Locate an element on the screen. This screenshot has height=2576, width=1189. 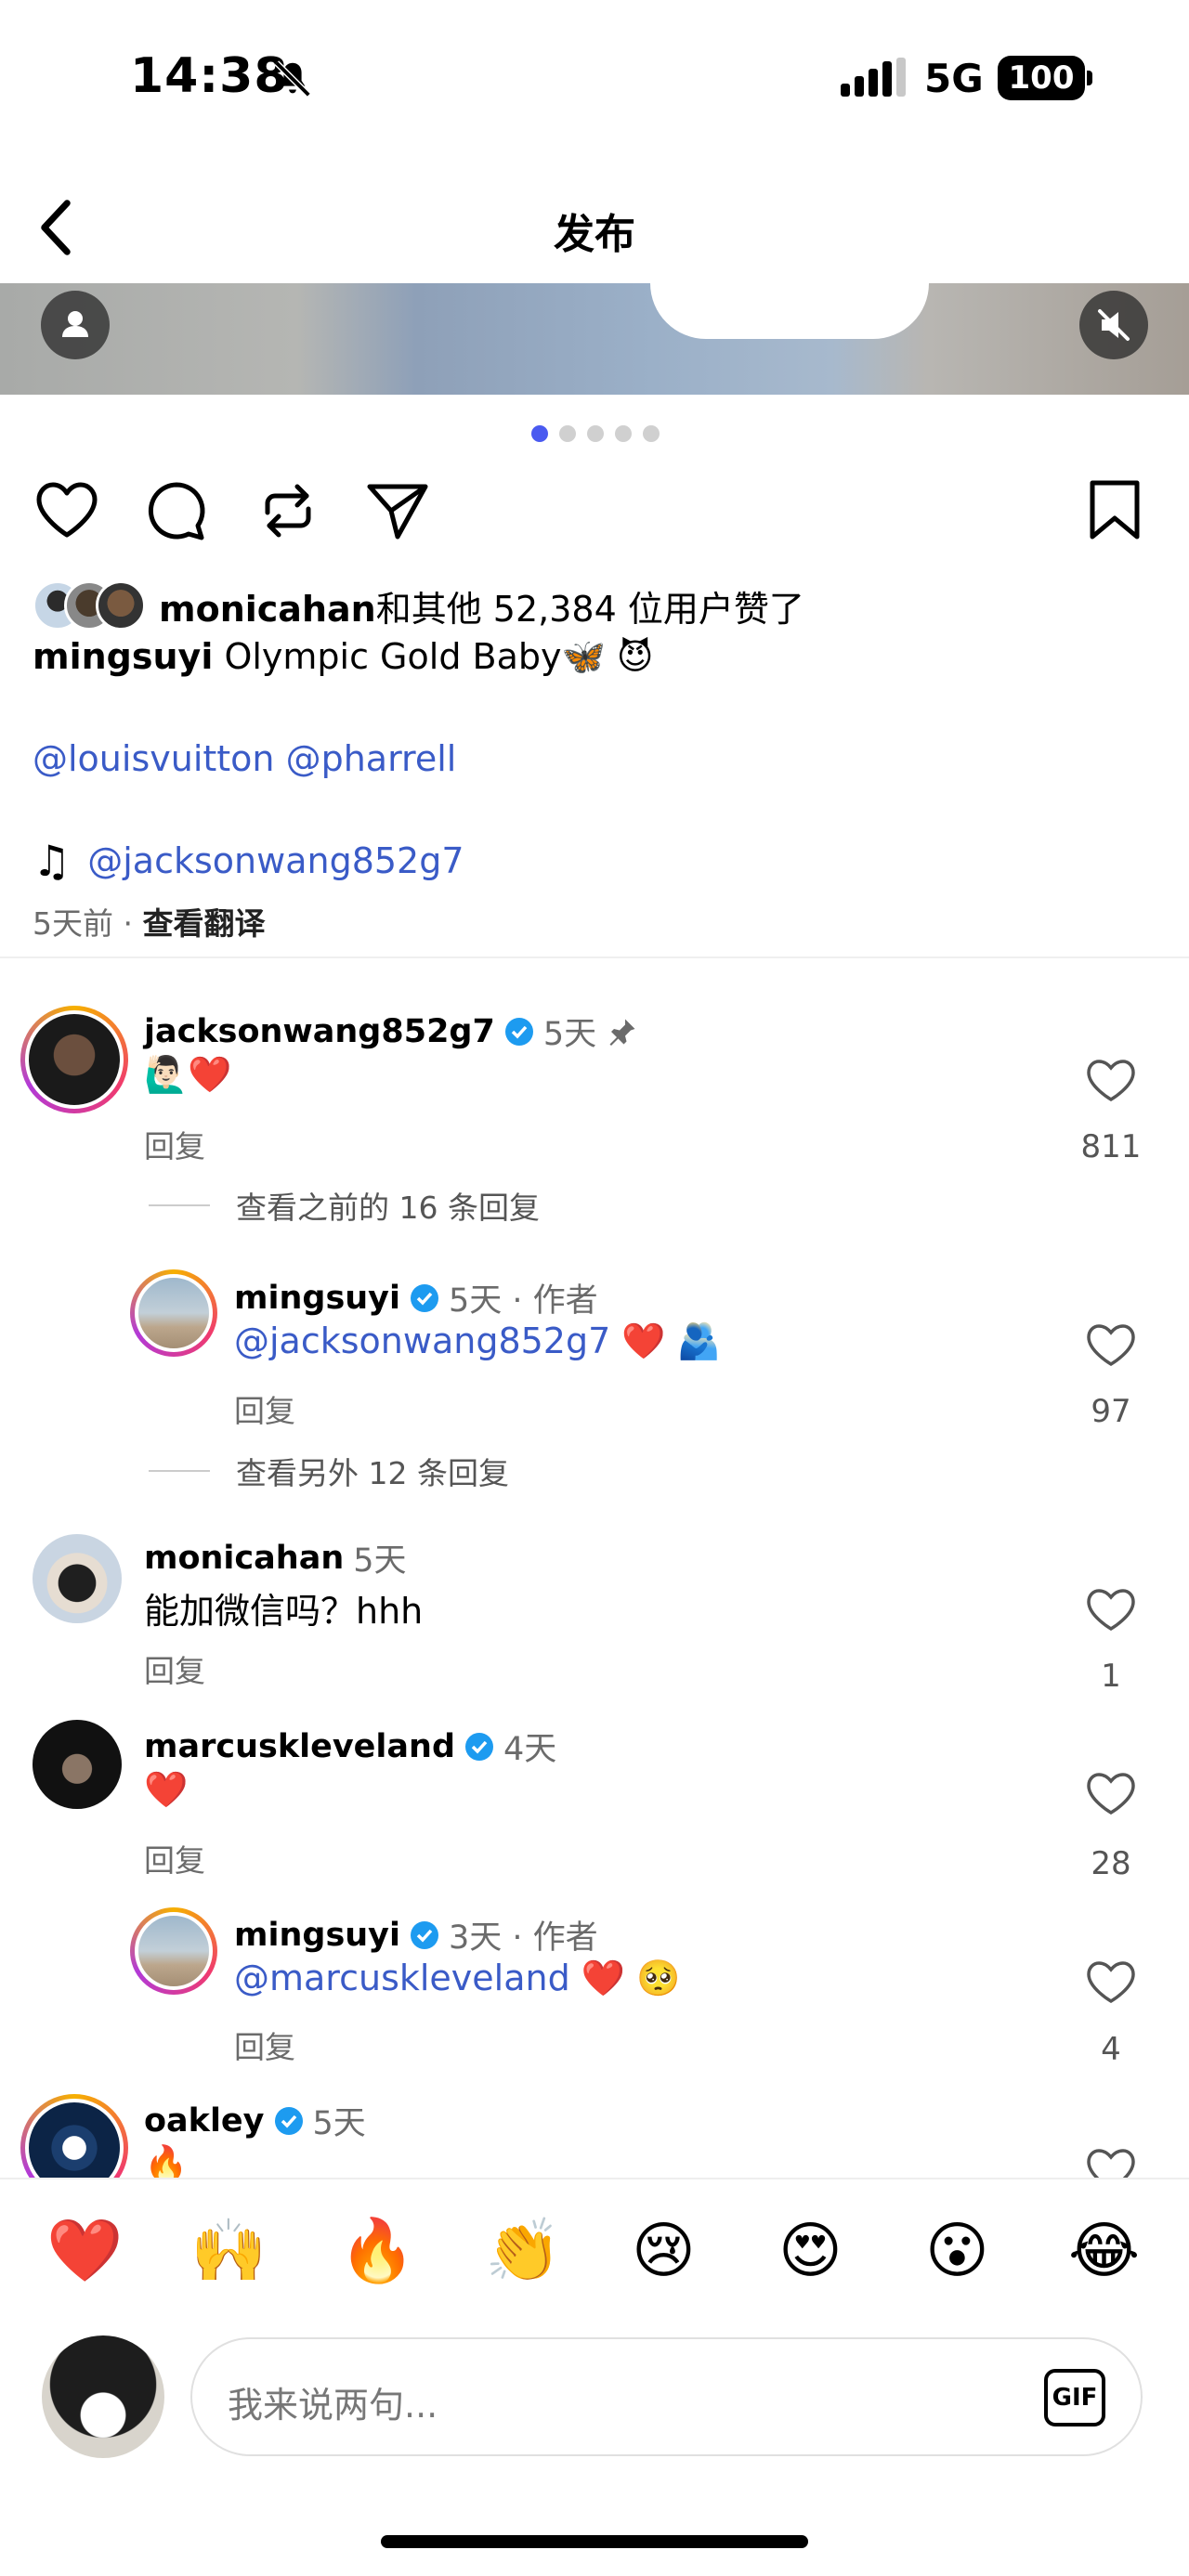
comment-username: marcuskleveland is located at coordinates (299, 1747).